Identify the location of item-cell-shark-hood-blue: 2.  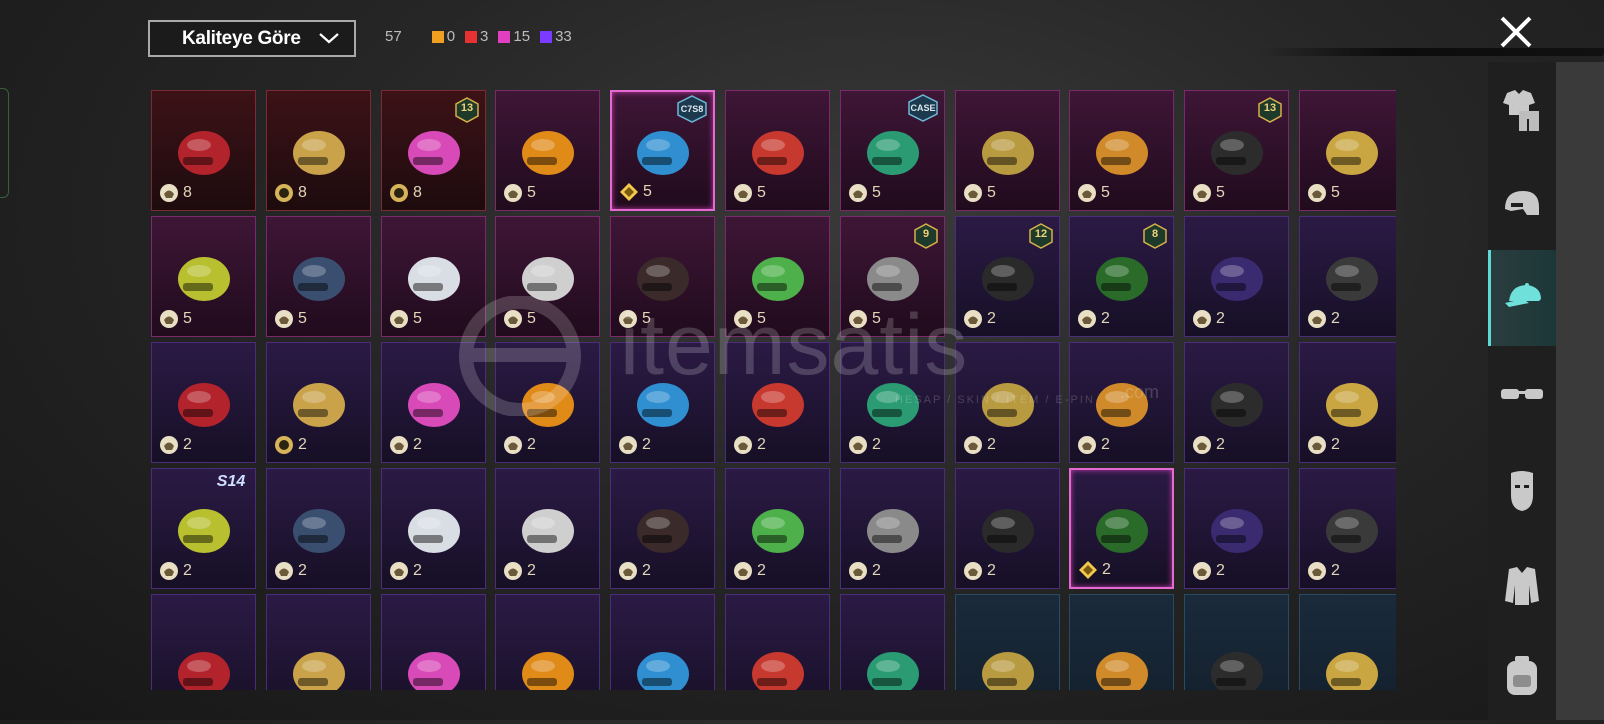
(547, 528).